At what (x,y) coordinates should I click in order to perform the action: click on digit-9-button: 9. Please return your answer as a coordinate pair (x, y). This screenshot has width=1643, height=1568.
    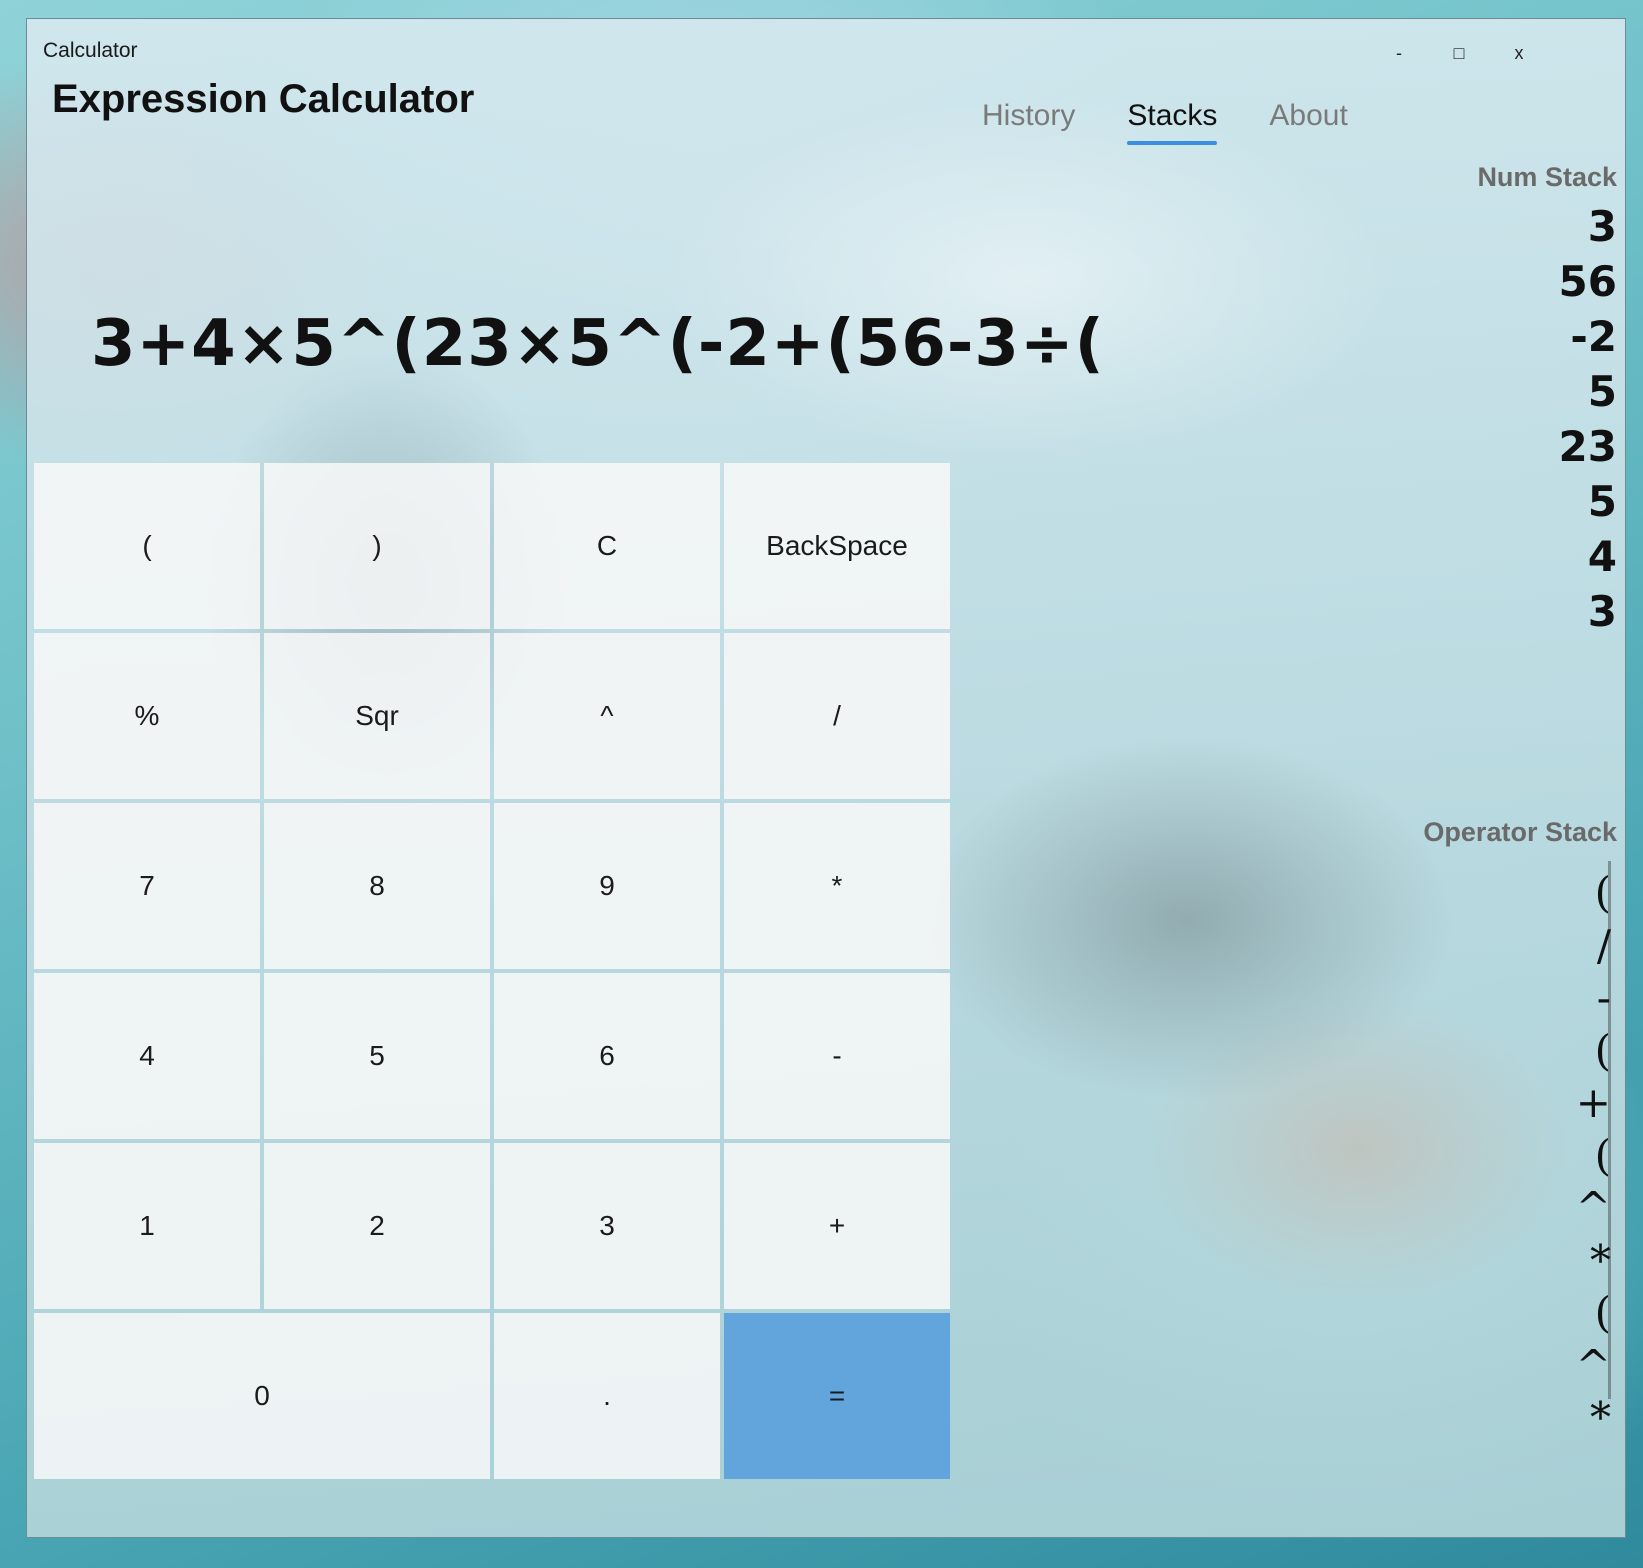
    Looking at the image, I should click on (607, 886).